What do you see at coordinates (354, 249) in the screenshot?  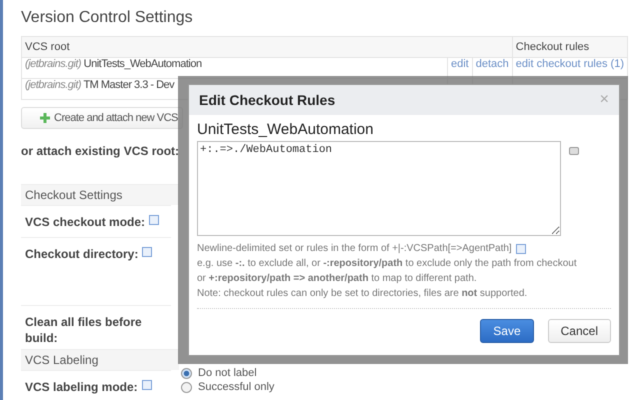 I see `help-text: Newline-delimited set or rules in the form of +|-:VCSPath[=>AgentPath]` at bounding box center [354, 249].